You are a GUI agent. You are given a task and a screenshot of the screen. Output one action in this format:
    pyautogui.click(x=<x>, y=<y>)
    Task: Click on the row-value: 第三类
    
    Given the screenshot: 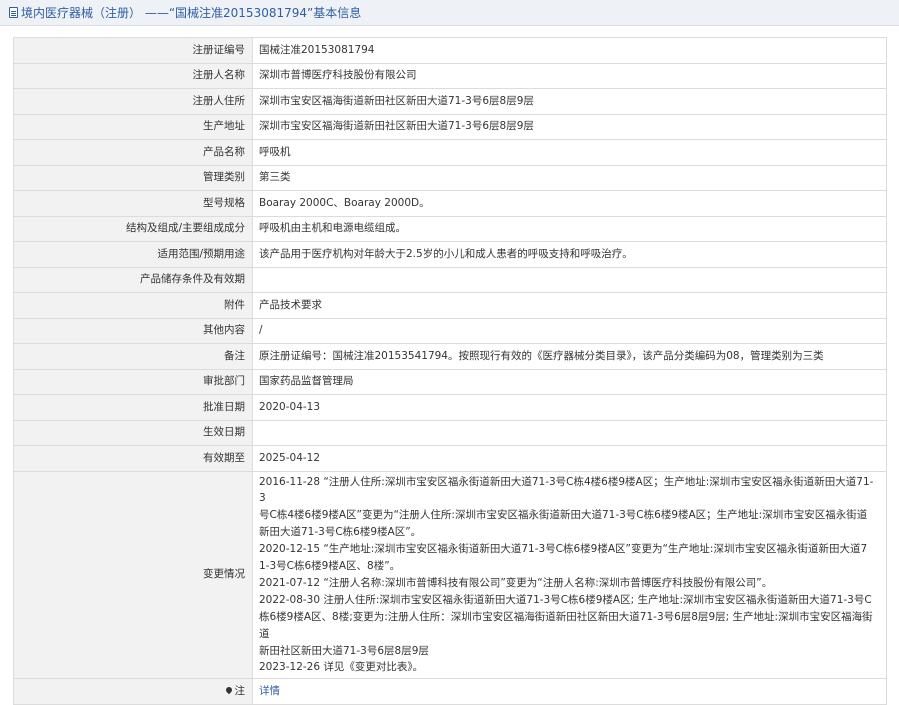 What is the action you would take?
    pyautogui.click(x=569, y=177)
    